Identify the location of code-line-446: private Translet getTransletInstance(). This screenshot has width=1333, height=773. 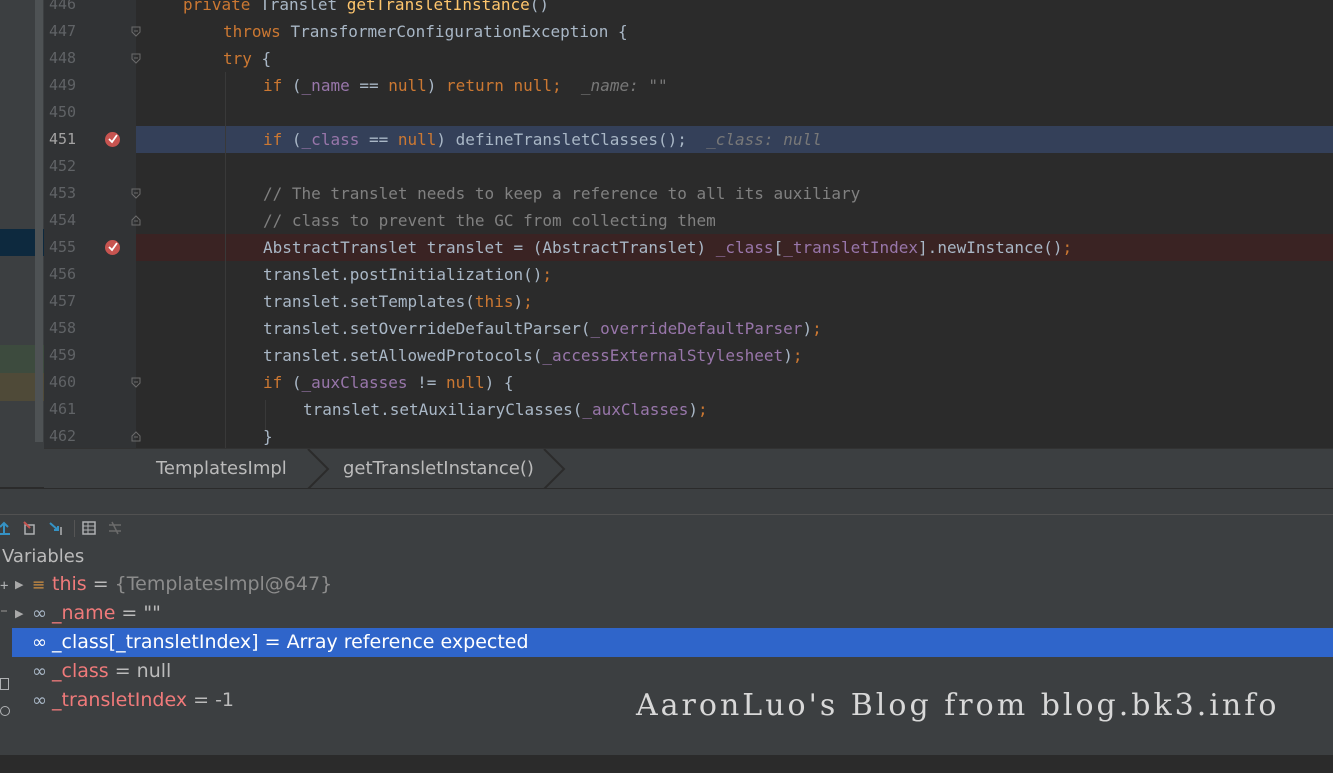
(342, 9).